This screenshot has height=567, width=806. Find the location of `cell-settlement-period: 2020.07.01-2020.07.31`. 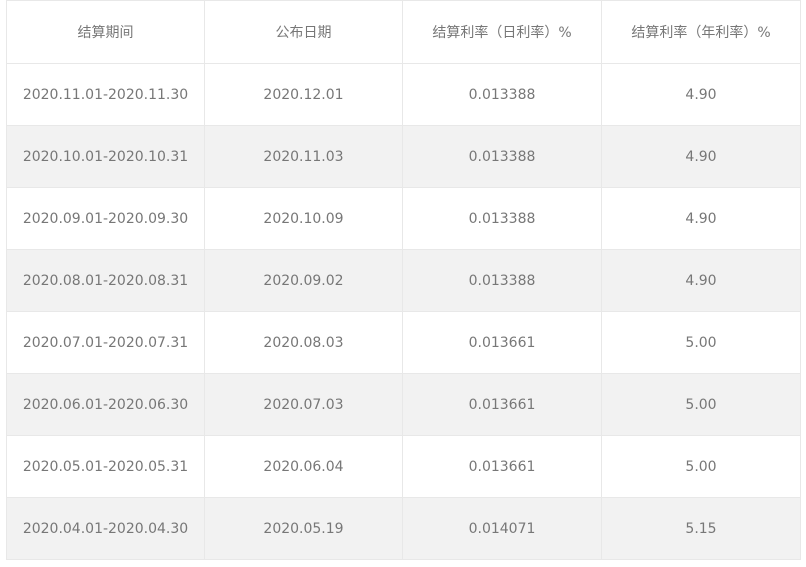

cell-settlement-period: 2020.07.01-2020.07.31 is located at coordinates (105, 342).